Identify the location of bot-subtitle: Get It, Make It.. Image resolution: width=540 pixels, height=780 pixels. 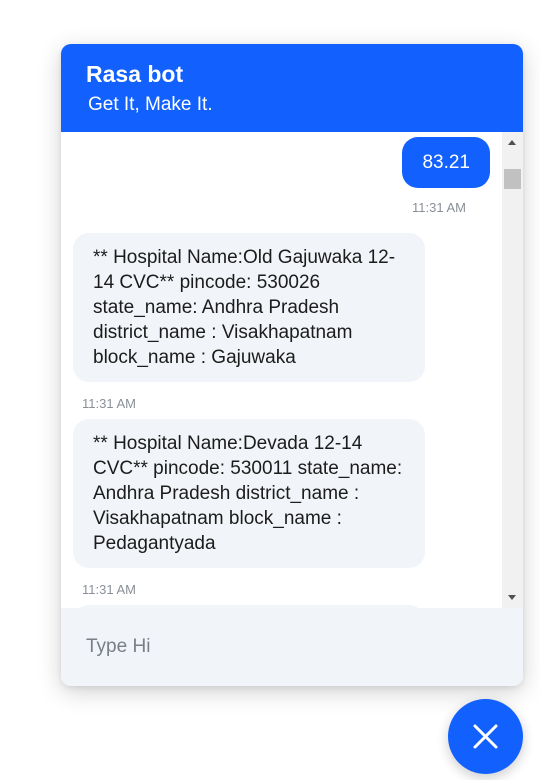
(150, 104).